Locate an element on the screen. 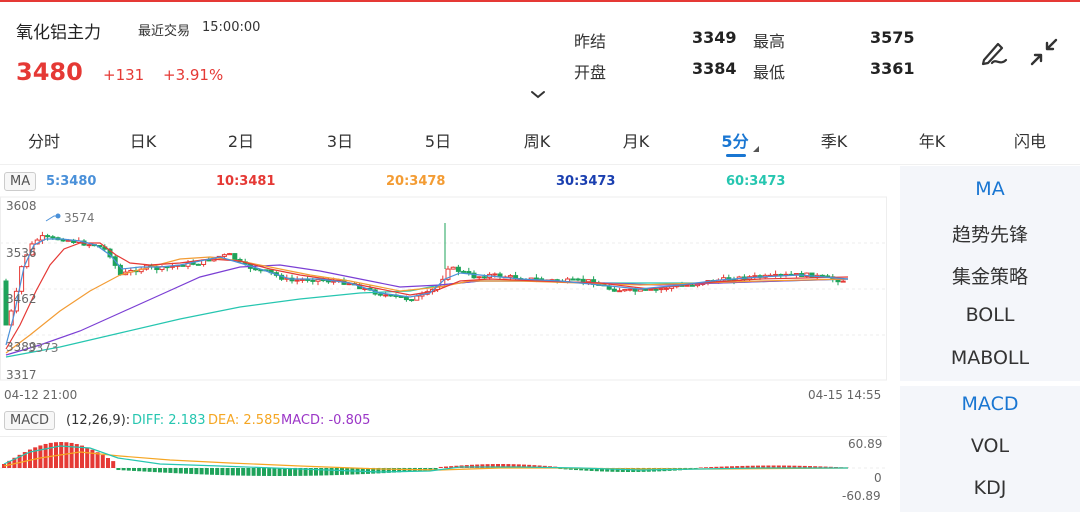 The width and height of the screenshot is (1080, 512). indicator-vol: VOL is located at coordinates (990, 446).